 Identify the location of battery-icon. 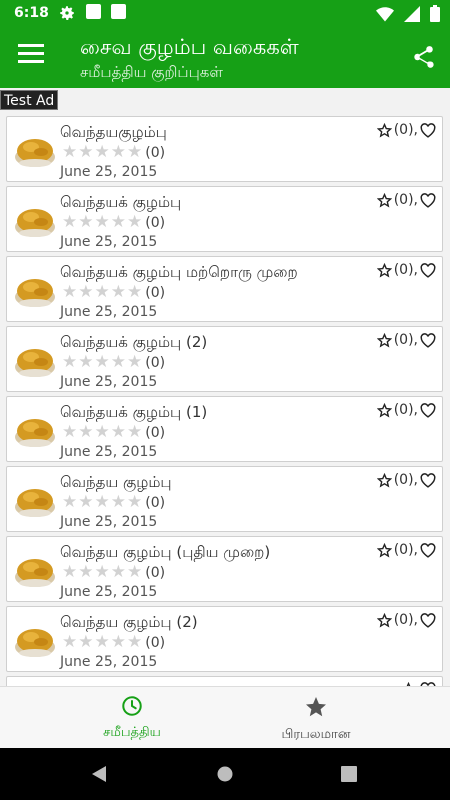
(435, 13).